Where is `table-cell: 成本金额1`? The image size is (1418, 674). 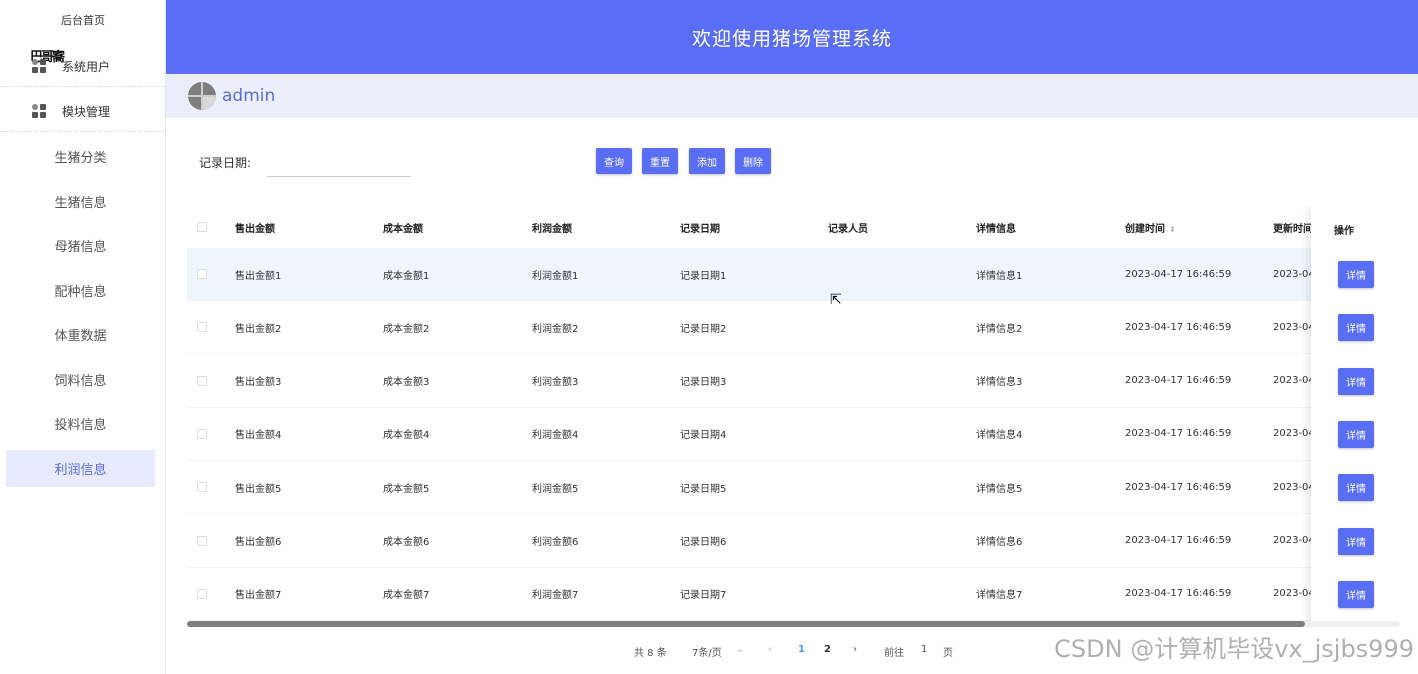 table-cell: 成本金额1 is located at coordinates (406, 276).